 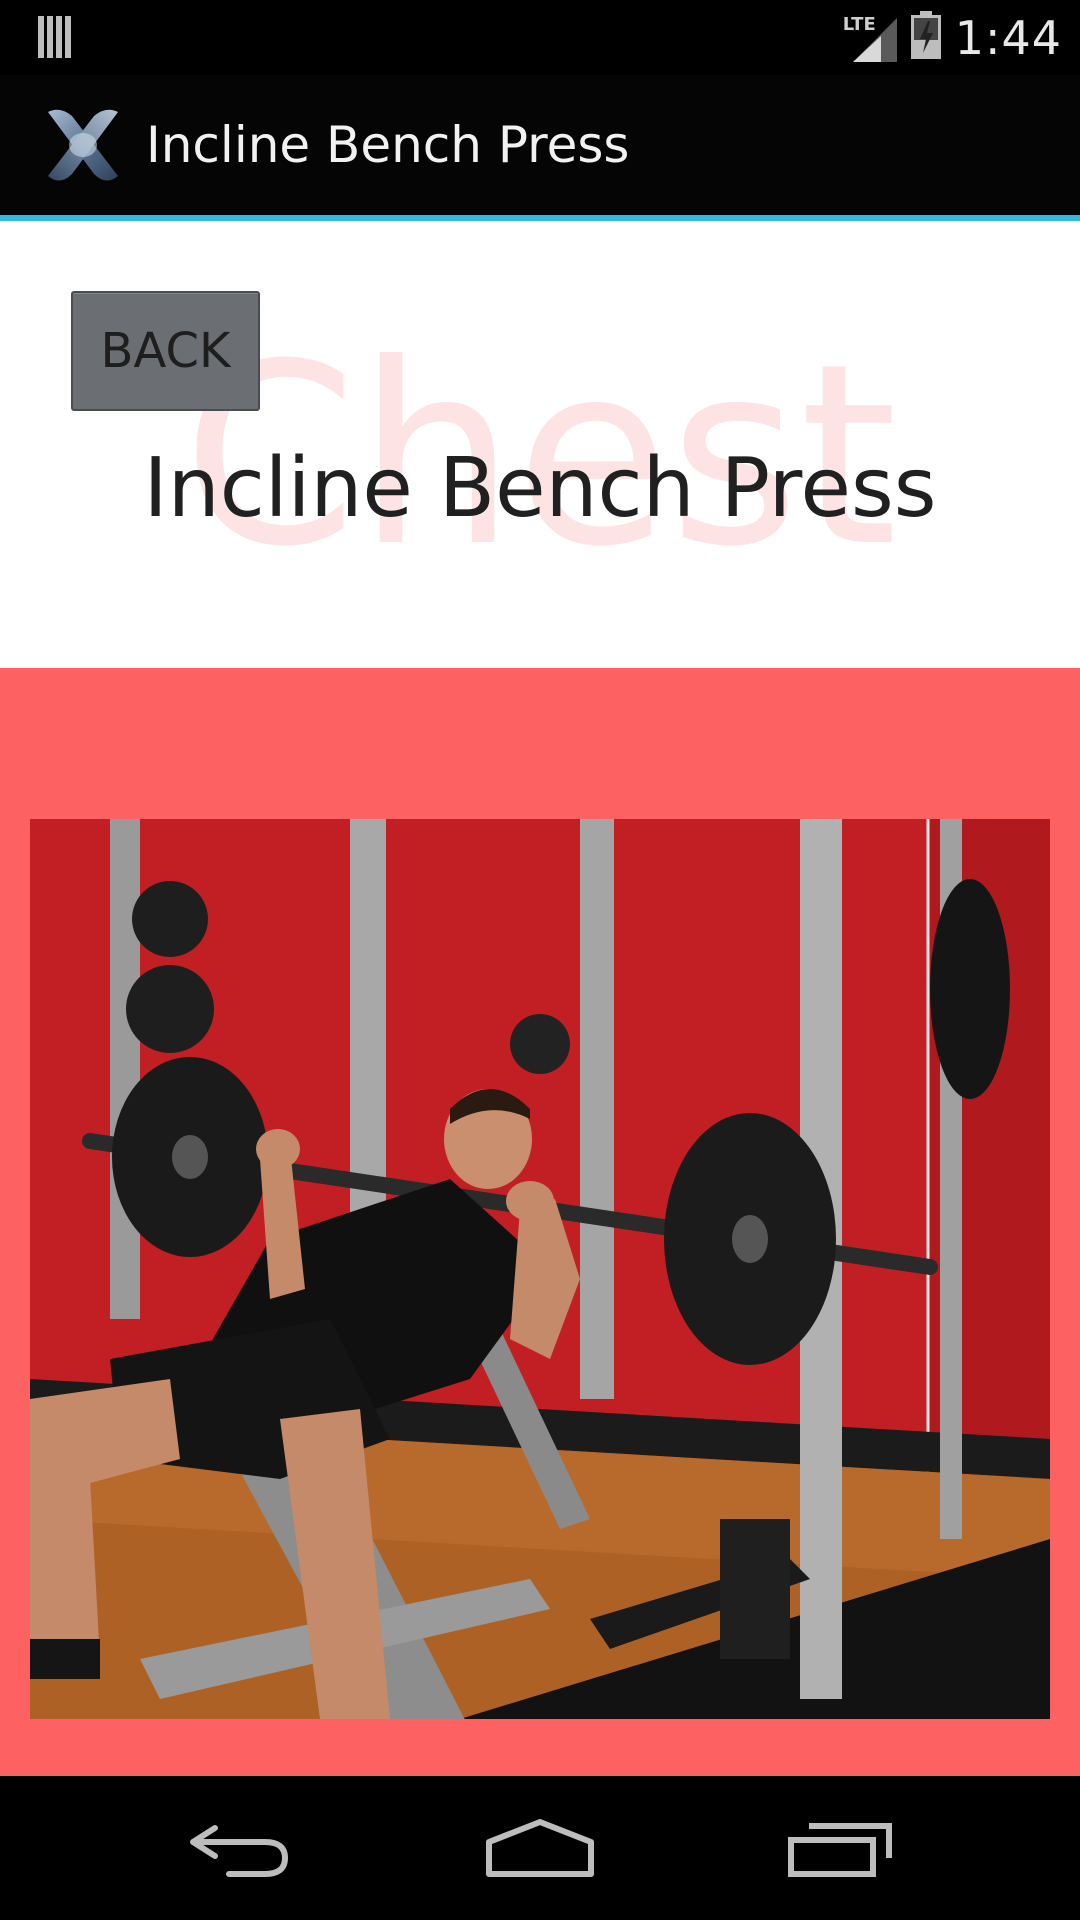 I want to click on back-icon, so click(x=240, y=1848).